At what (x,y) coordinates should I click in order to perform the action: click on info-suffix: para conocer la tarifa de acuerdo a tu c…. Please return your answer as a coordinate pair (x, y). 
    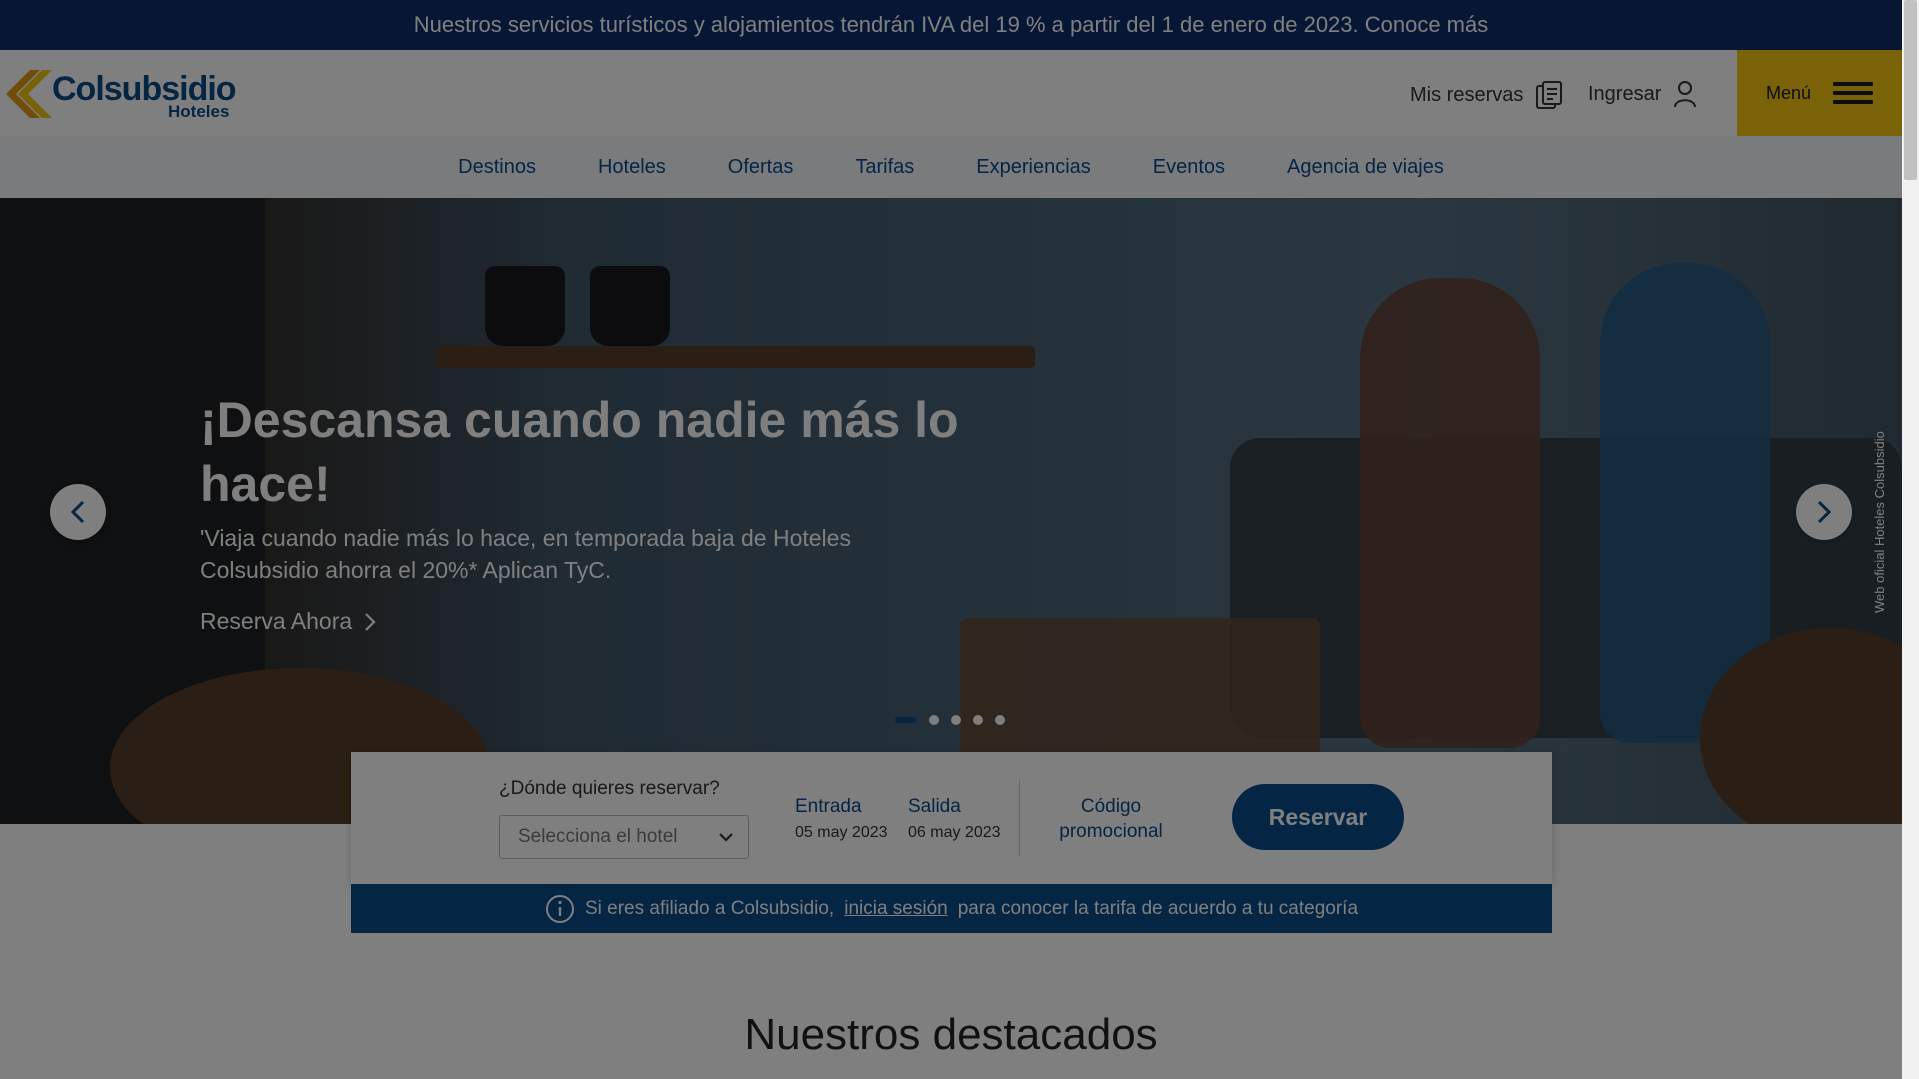
    Looking at the image, I should click on (1158, 908).